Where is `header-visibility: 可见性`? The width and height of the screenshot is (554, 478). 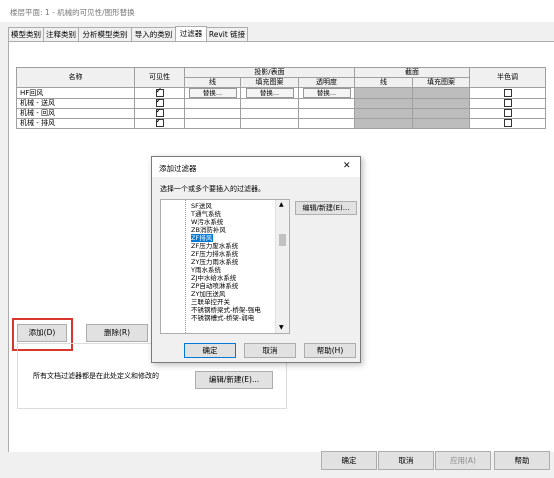 header-visibility: 可见性 is located at coordinates (159, 77).